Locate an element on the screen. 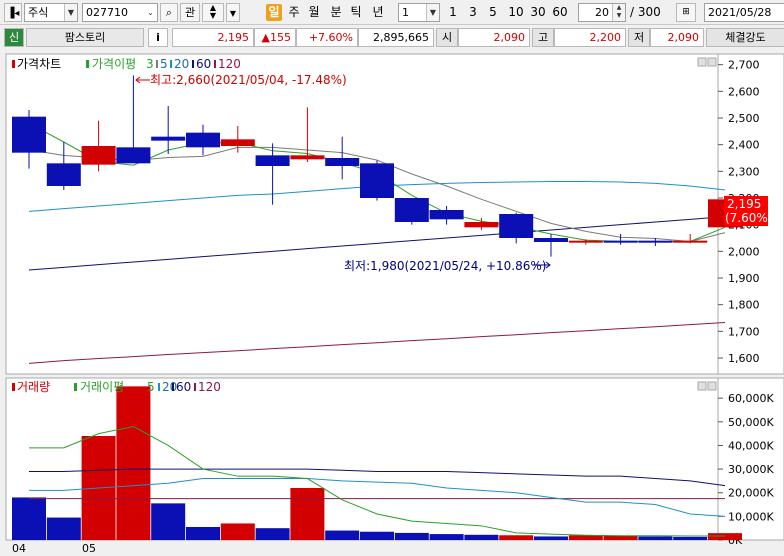 The width and height of the screenshot is (784, 556). legend-vma20: 20 is located at coordinates (169, 387).